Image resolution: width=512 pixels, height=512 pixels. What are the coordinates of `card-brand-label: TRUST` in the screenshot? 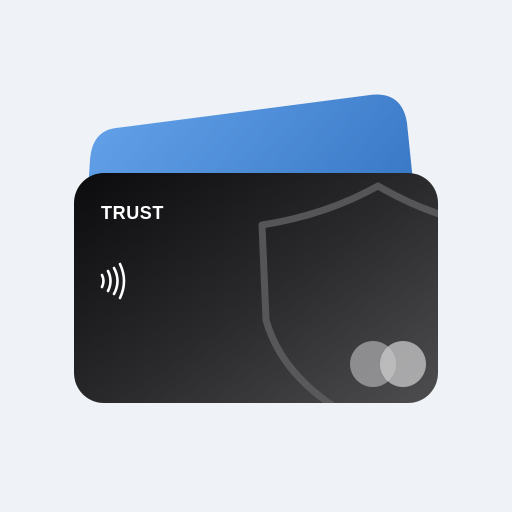 It's located at (132, 213).